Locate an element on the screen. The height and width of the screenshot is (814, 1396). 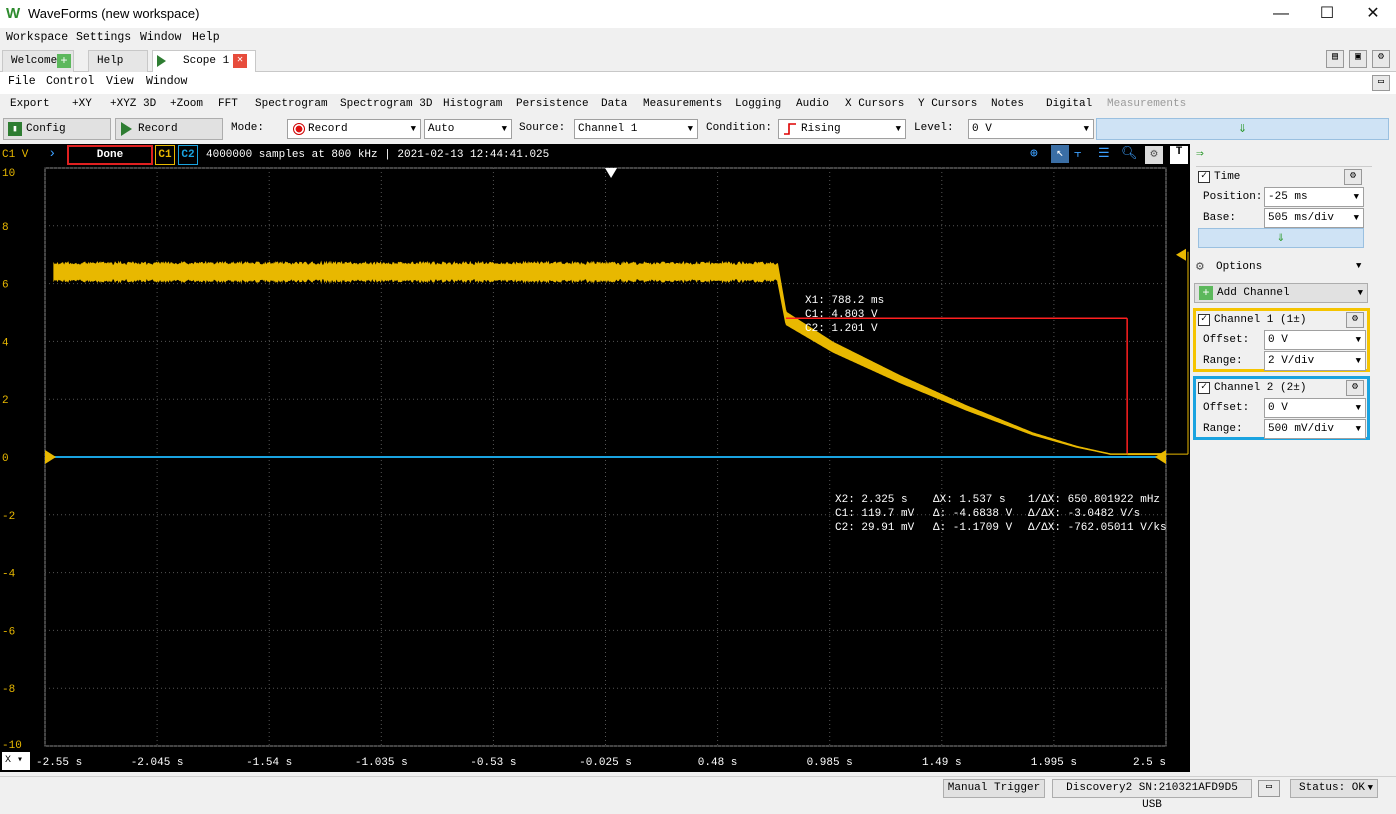
base-input: 505 ms/div ▼ is located at coordinates (1314, 218).